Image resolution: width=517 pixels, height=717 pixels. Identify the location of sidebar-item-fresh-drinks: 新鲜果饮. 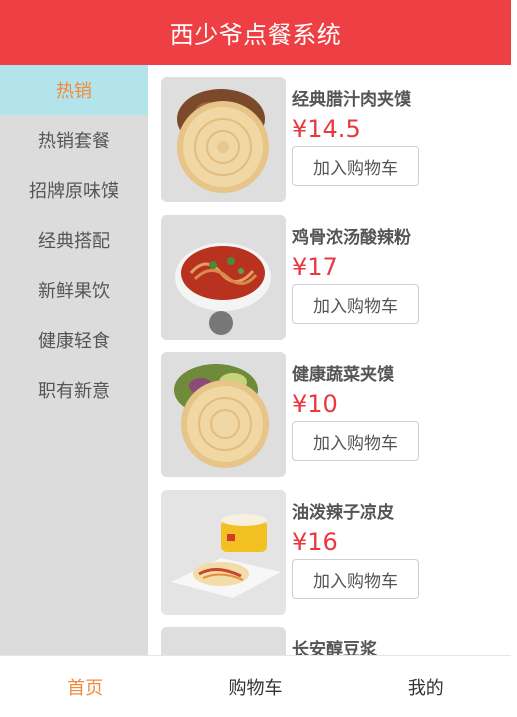
(74, 290).